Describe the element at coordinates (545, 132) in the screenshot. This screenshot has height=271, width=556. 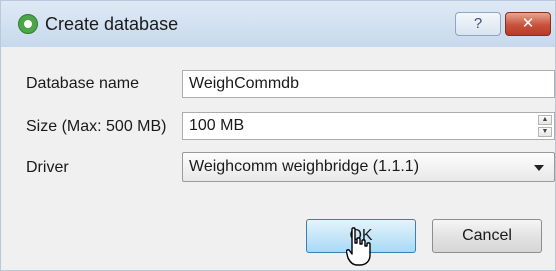
I see `spin-down-icon: ▼` at that location.